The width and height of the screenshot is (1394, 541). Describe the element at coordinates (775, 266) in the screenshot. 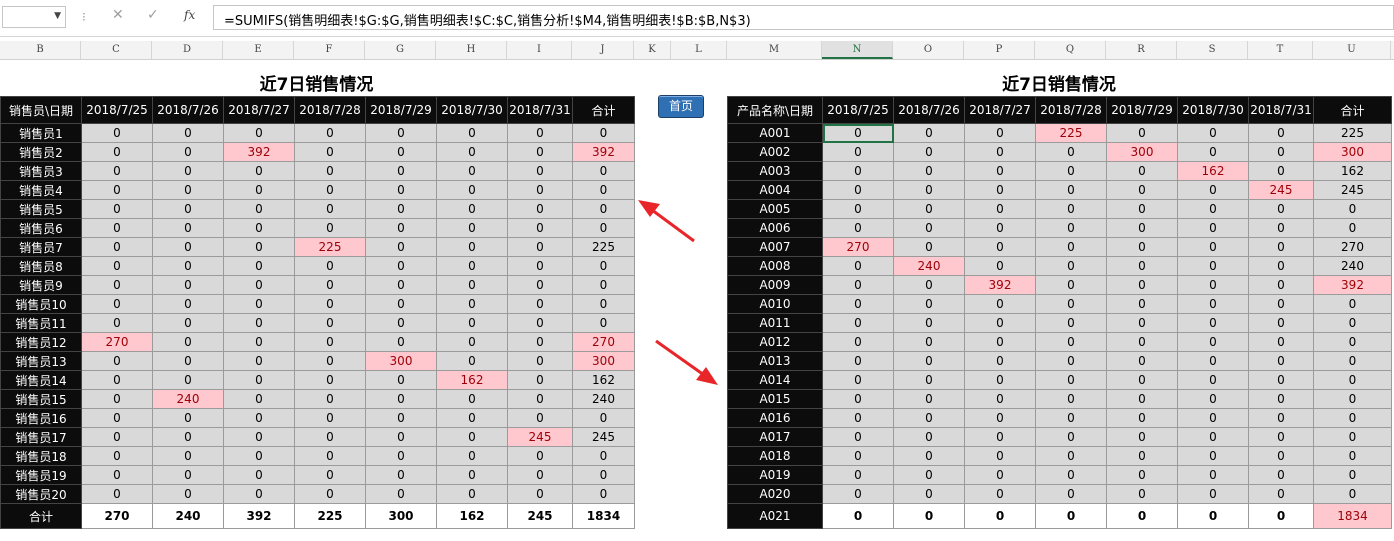

I see `row-label: A008` at that location.